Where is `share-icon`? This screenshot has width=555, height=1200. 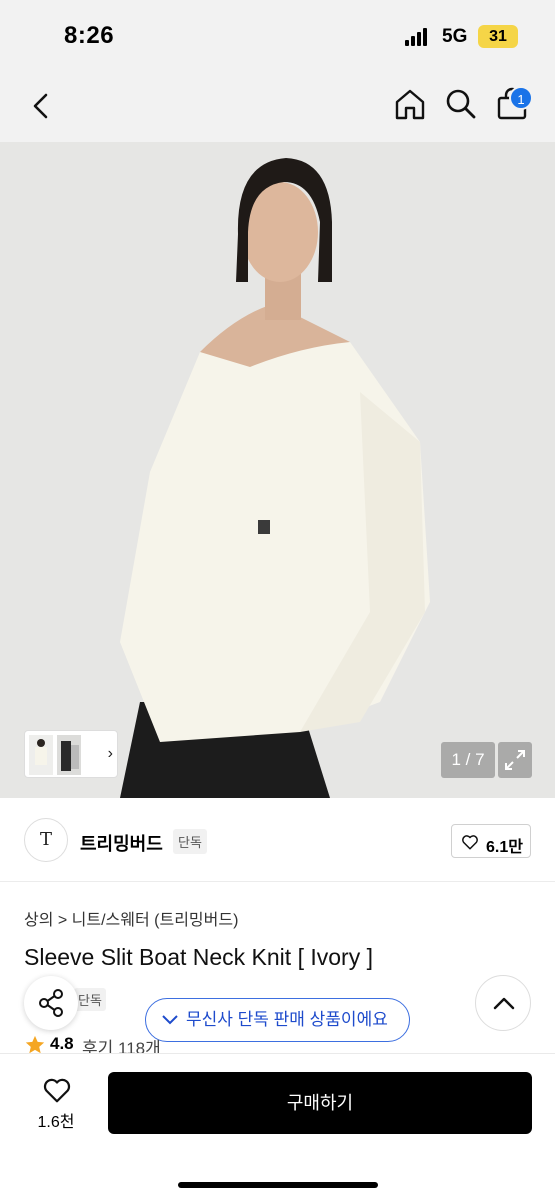 share-icon is located at coordinates (51, 1003).